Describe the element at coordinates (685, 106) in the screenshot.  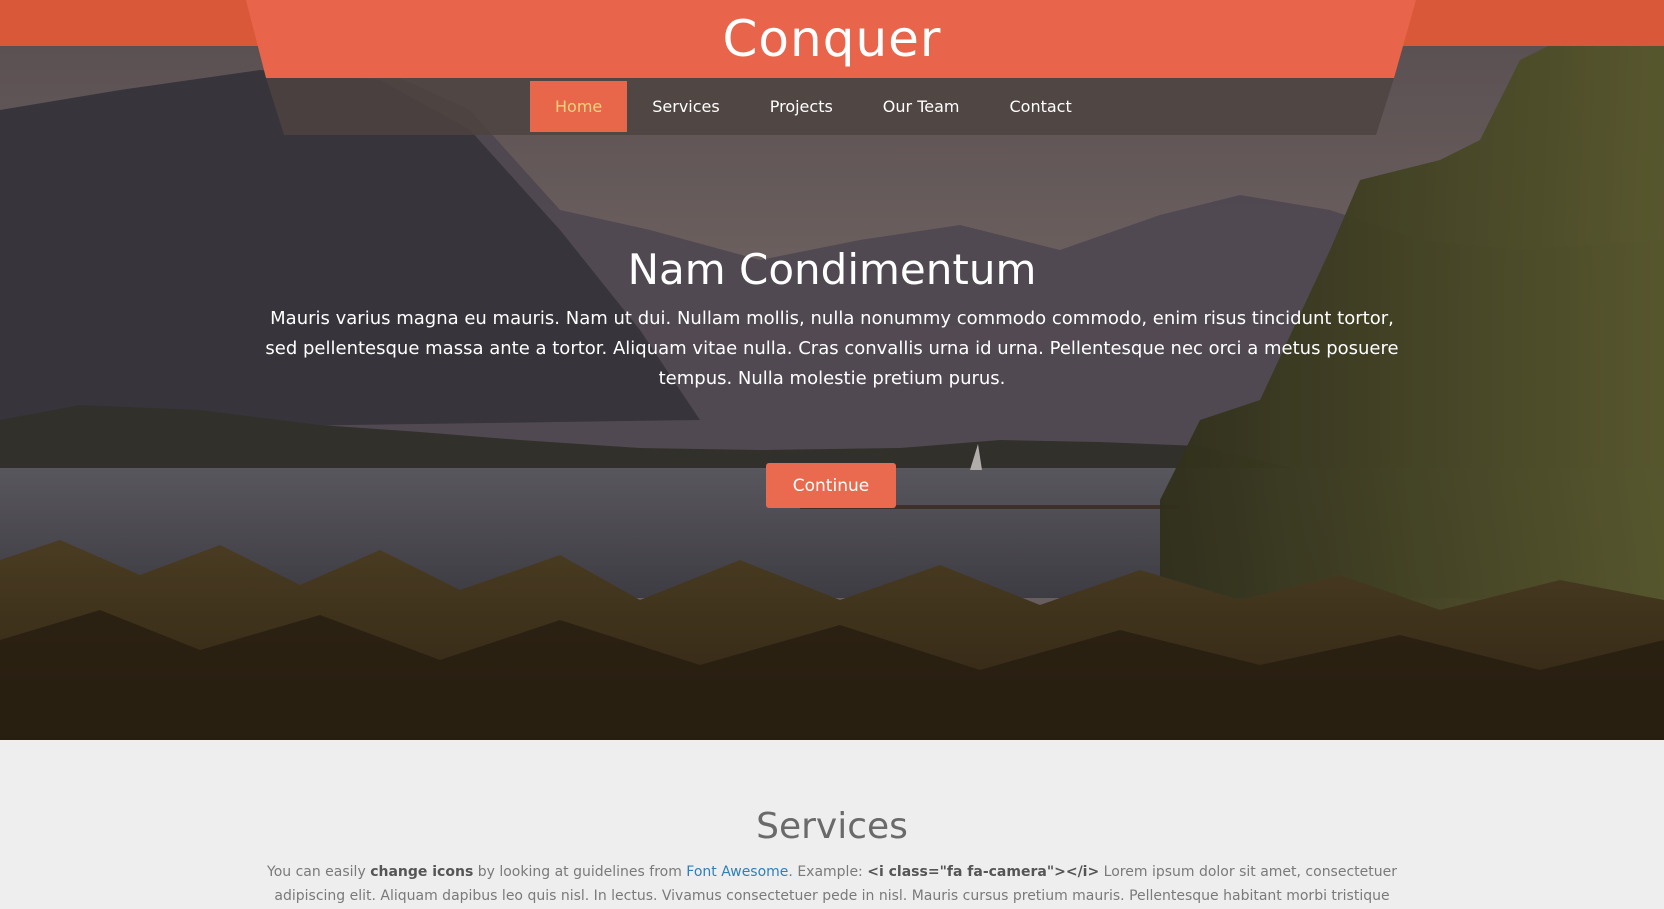
I see `nav-item-services: Services` at that location.